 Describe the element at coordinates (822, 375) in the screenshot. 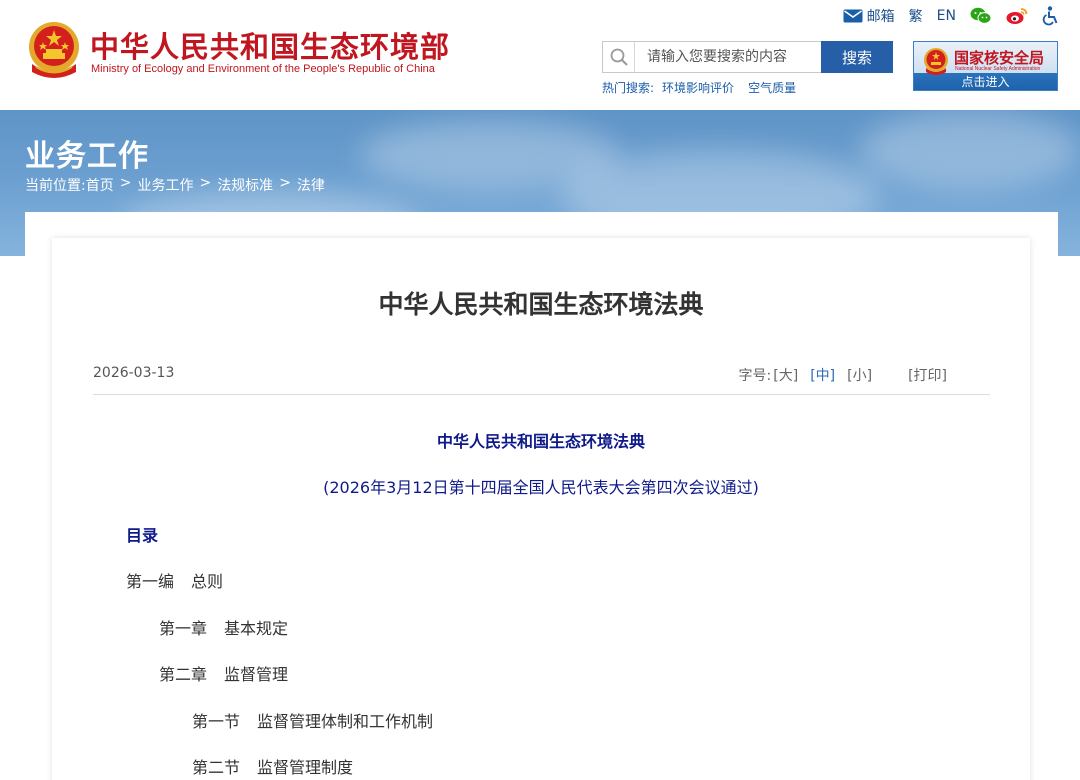

I see `font-size-medium: [中]` at that location.